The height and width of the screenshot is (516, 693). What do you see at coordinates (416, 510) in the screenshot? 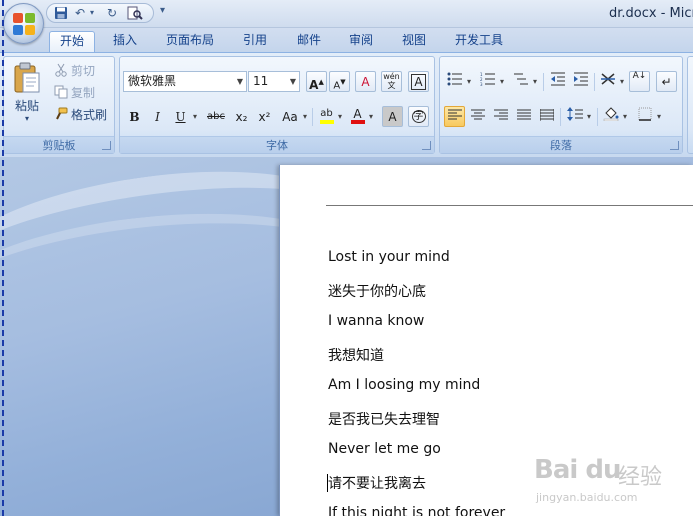
I see `document-line: If this night is not forever` at bounding box center [416, 510].